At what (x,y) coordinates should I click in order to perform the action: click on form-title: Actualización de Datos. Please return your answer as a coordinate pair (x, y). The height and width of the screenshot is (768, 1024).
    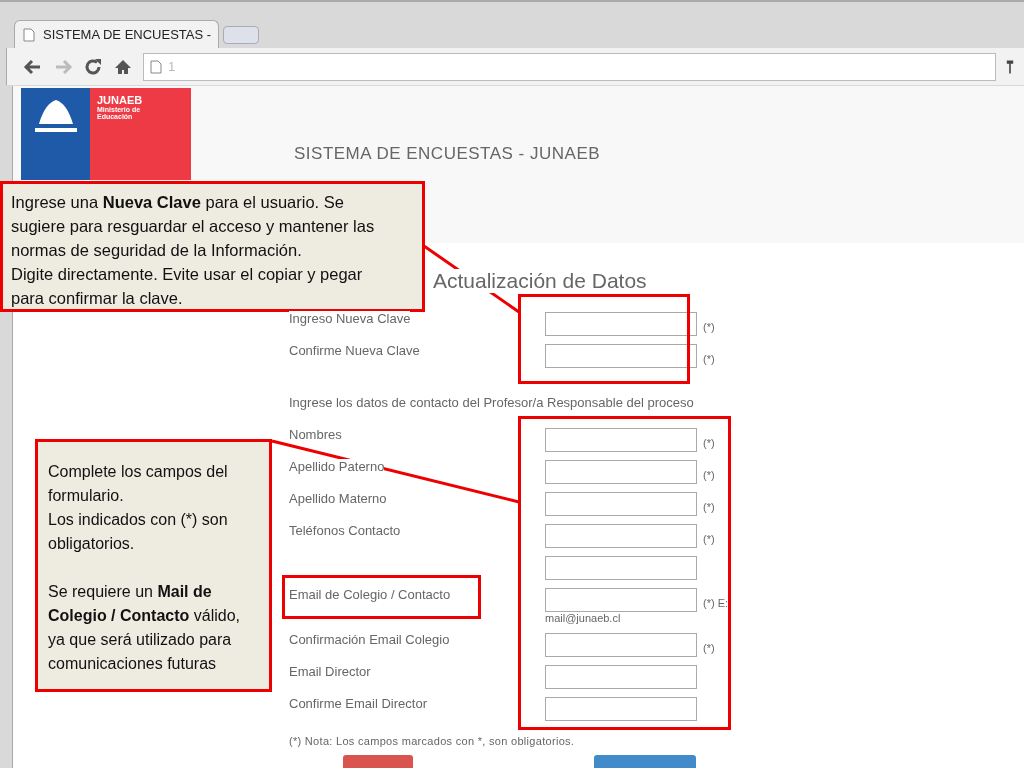
    Looking at the image, I should click on (540, 281).